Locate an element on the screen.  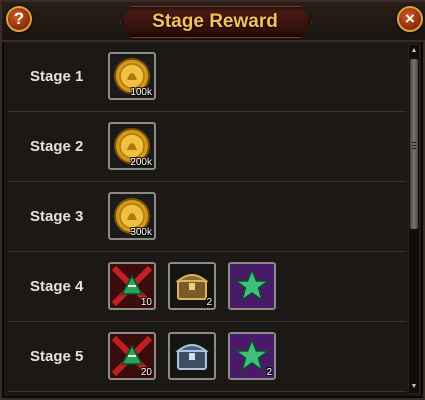
window-header: Stage Reward ? × is located at coordinates (213, 22).